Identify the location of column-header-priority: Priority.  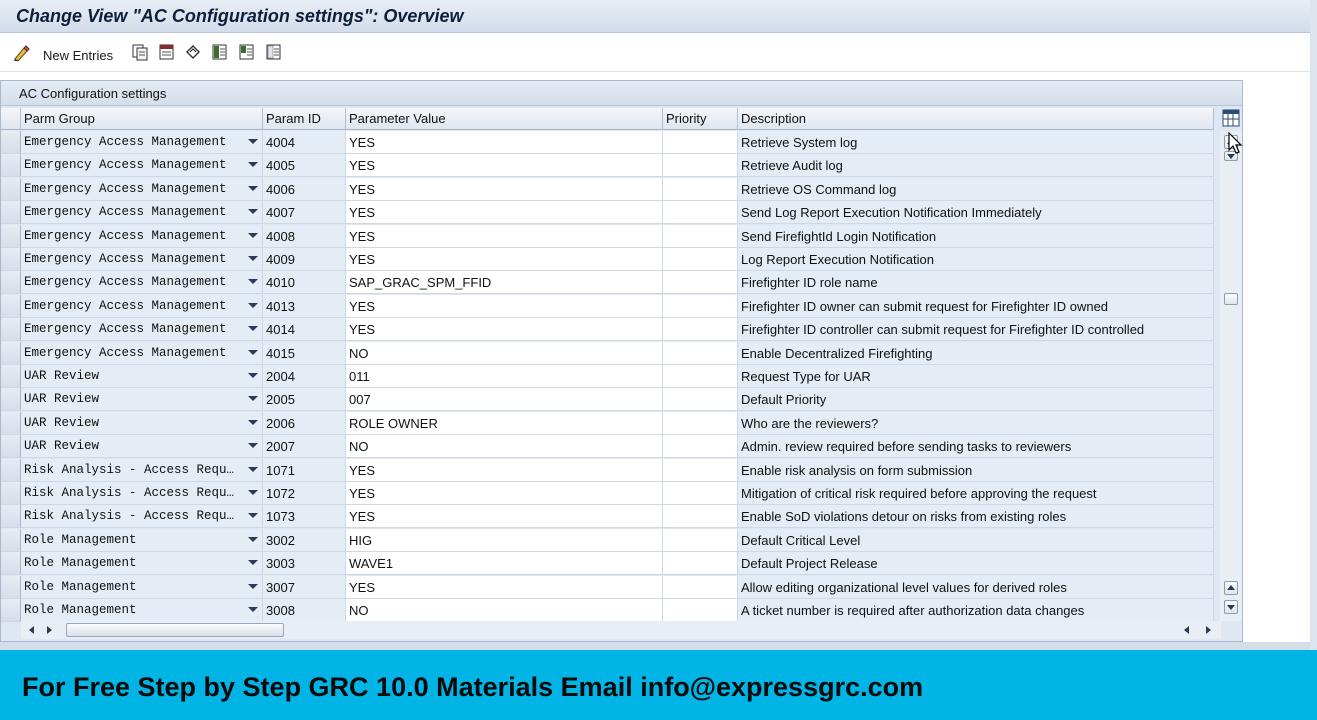
(700, 119).